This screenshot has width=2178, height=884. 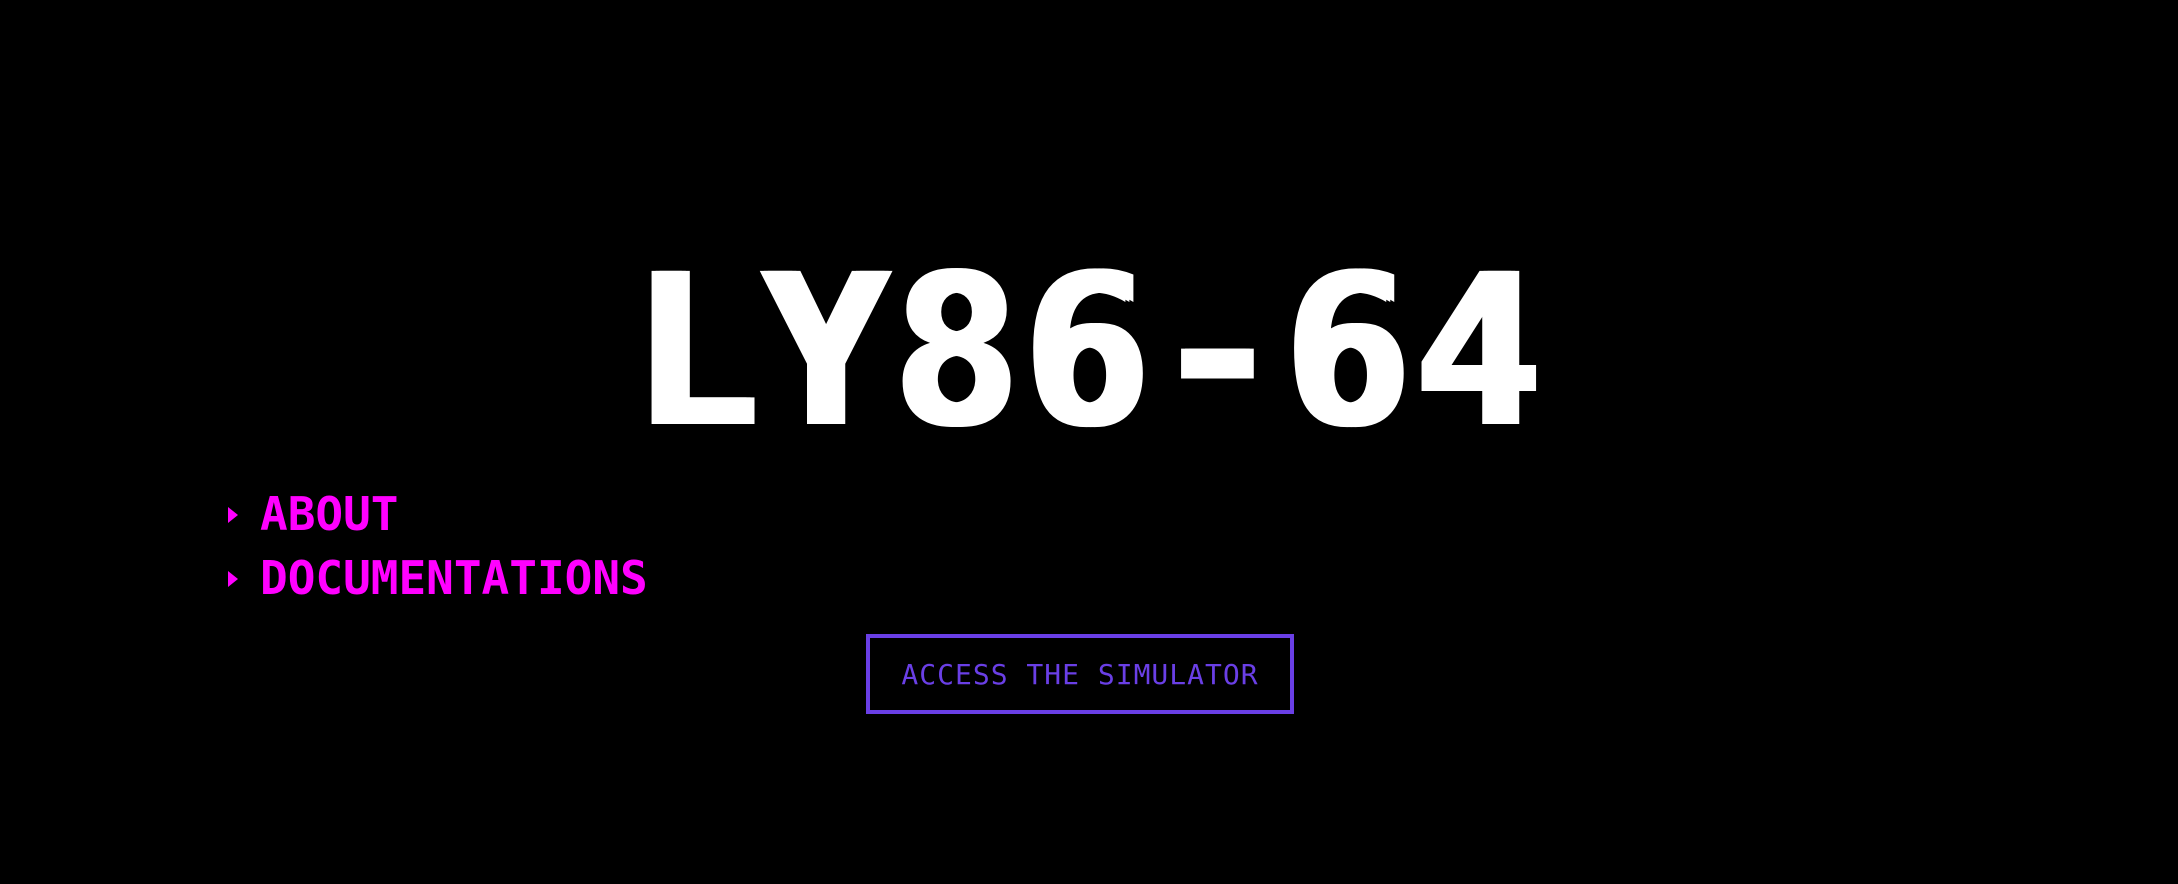 What do you see at coordinates (1080, 674) in the screenshot?
I see `access-simulator-button: ACCESS THE SIMULATOR` at bounding box center [1080, 674].